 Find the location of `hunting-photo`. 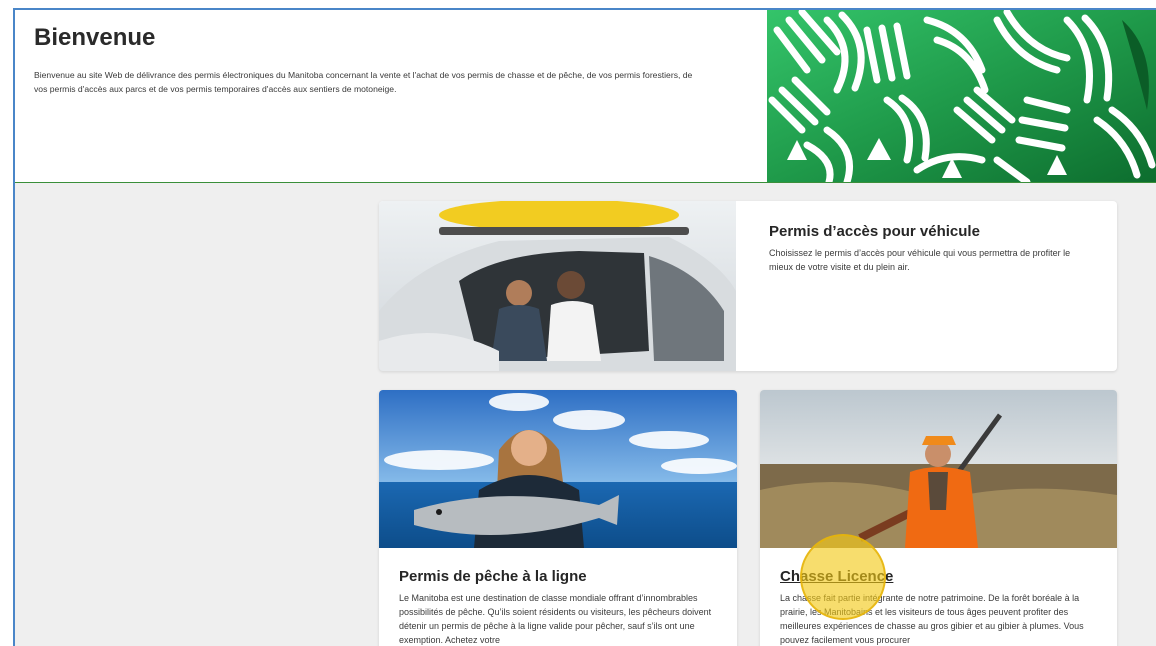

hunting-photo is located at coordinates (938, 469).